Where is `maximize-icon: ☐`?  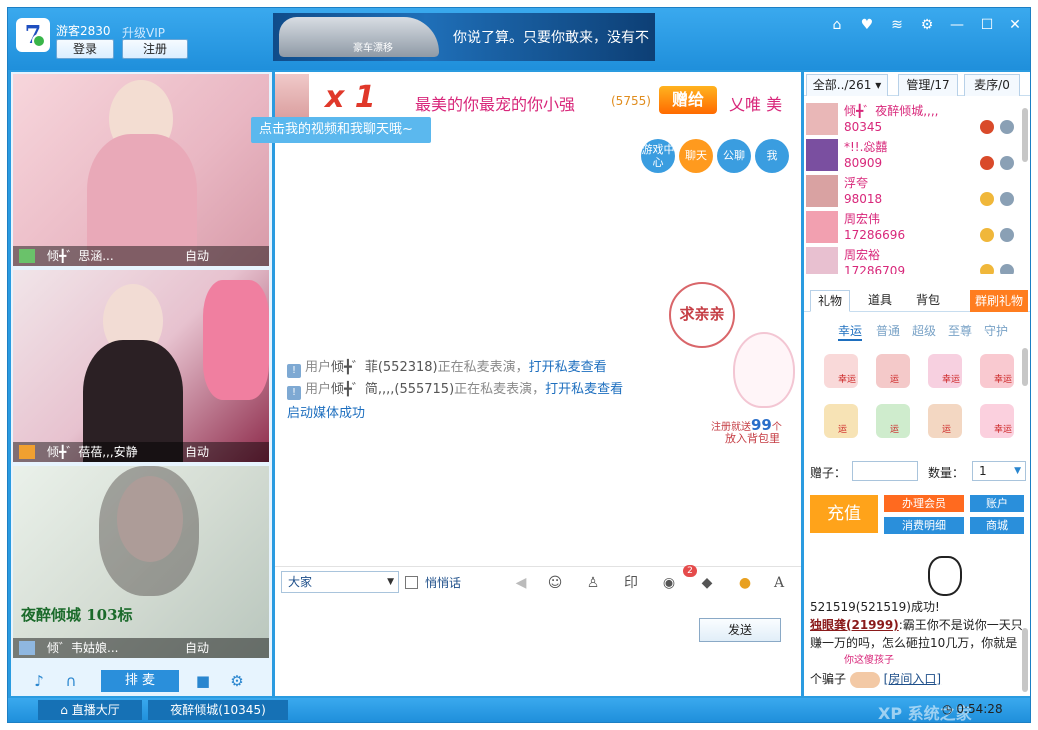 maximize-icon: ☐ is located at coordinates (987, 25).